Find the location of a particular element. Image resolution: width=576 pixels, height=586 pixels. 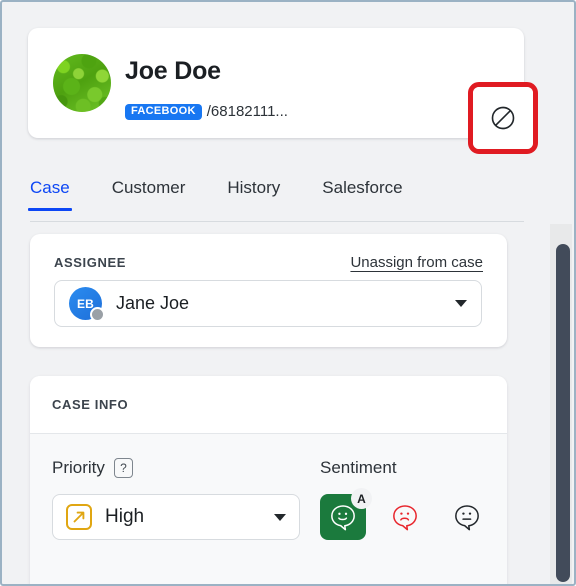

priority-value: High is located at coordinates (125, 516).